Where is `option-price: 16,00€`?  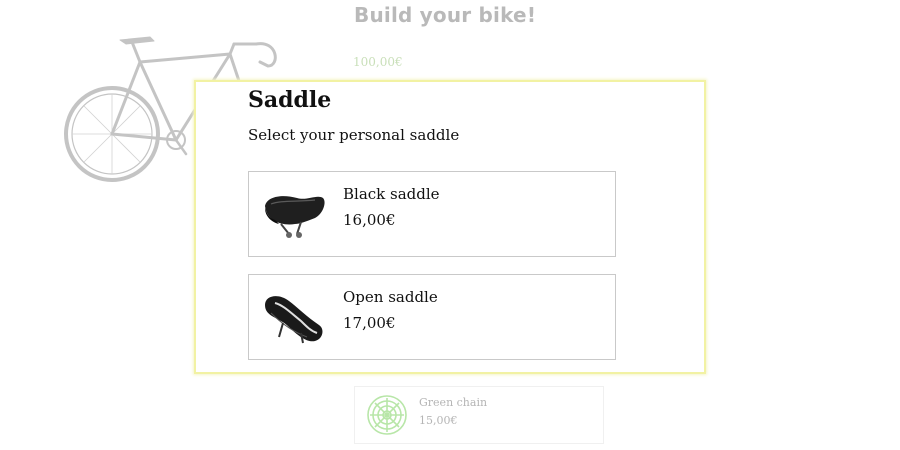 option-price: 16,00€ is located at coordinates (369, 220).